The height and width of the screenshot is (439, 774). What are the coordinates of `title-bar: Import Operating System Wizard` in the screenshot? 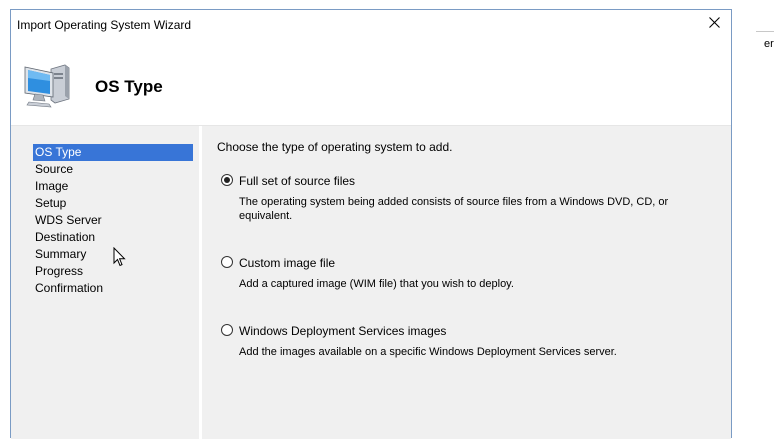 It's located at (371, 24).